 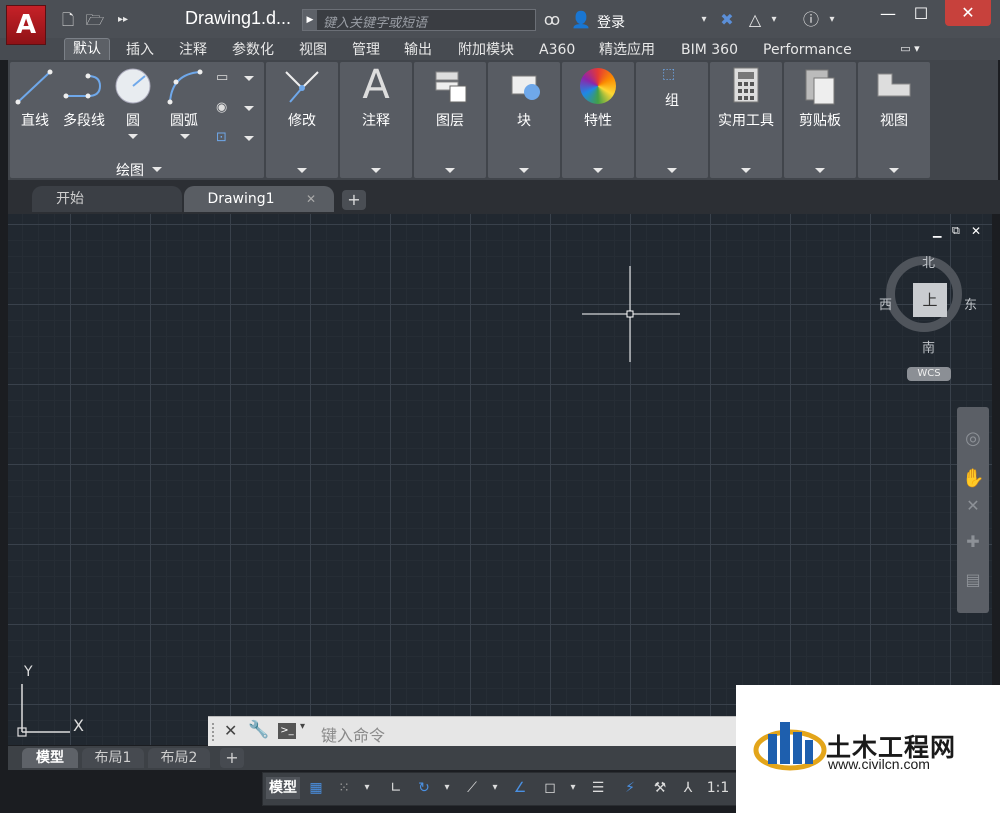 I want to click on snap-icon: ⁙, so click(x=344, y=788).